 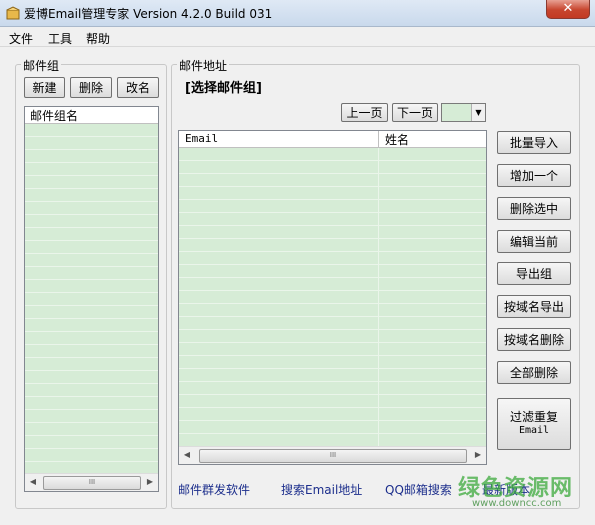 What do you see at coordinates (41, 65) in the screenshot?
I see `mail-groups-title: 邮件组` at bounding box center [41, 65].